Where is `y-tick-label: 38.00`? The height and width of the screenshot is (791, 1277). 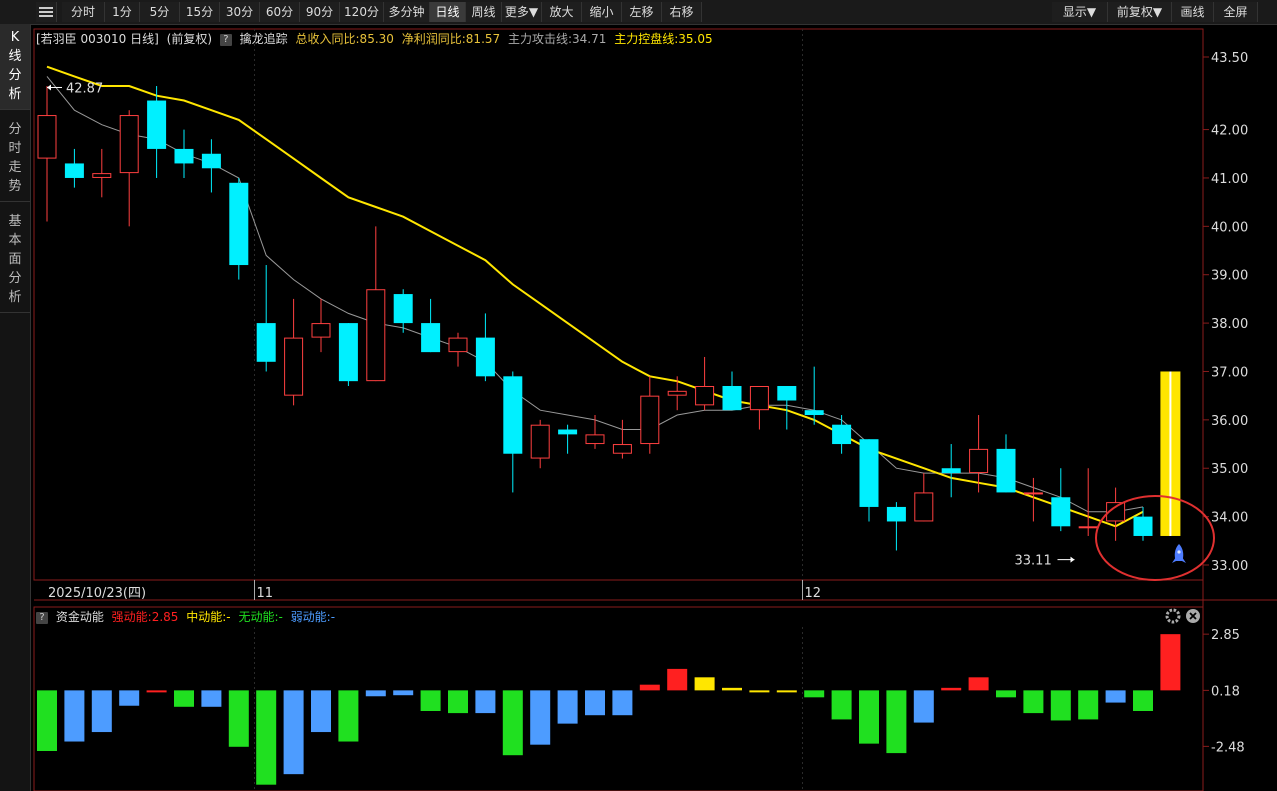 y-tick-label: 38.00 is located at coordinates (1229, 324).